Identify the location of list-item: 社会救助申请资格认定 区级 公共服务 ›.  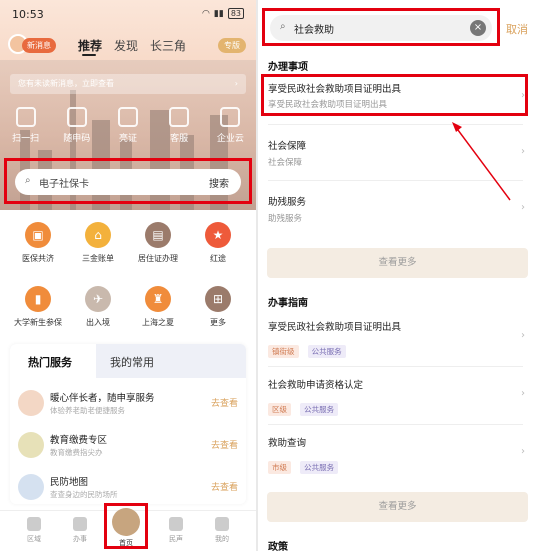
(395, 397).